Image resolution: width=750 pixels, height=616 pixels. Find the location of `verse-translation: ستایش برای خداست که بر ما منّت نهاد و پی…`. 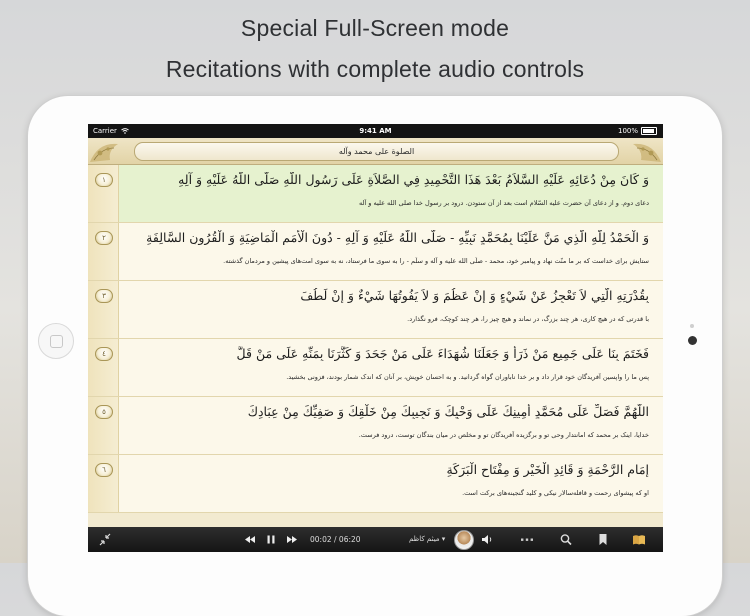

verse-translation: ستایش برای خداست که بر ما منّت نهاد و پی… is located at coordinates (436, 261).